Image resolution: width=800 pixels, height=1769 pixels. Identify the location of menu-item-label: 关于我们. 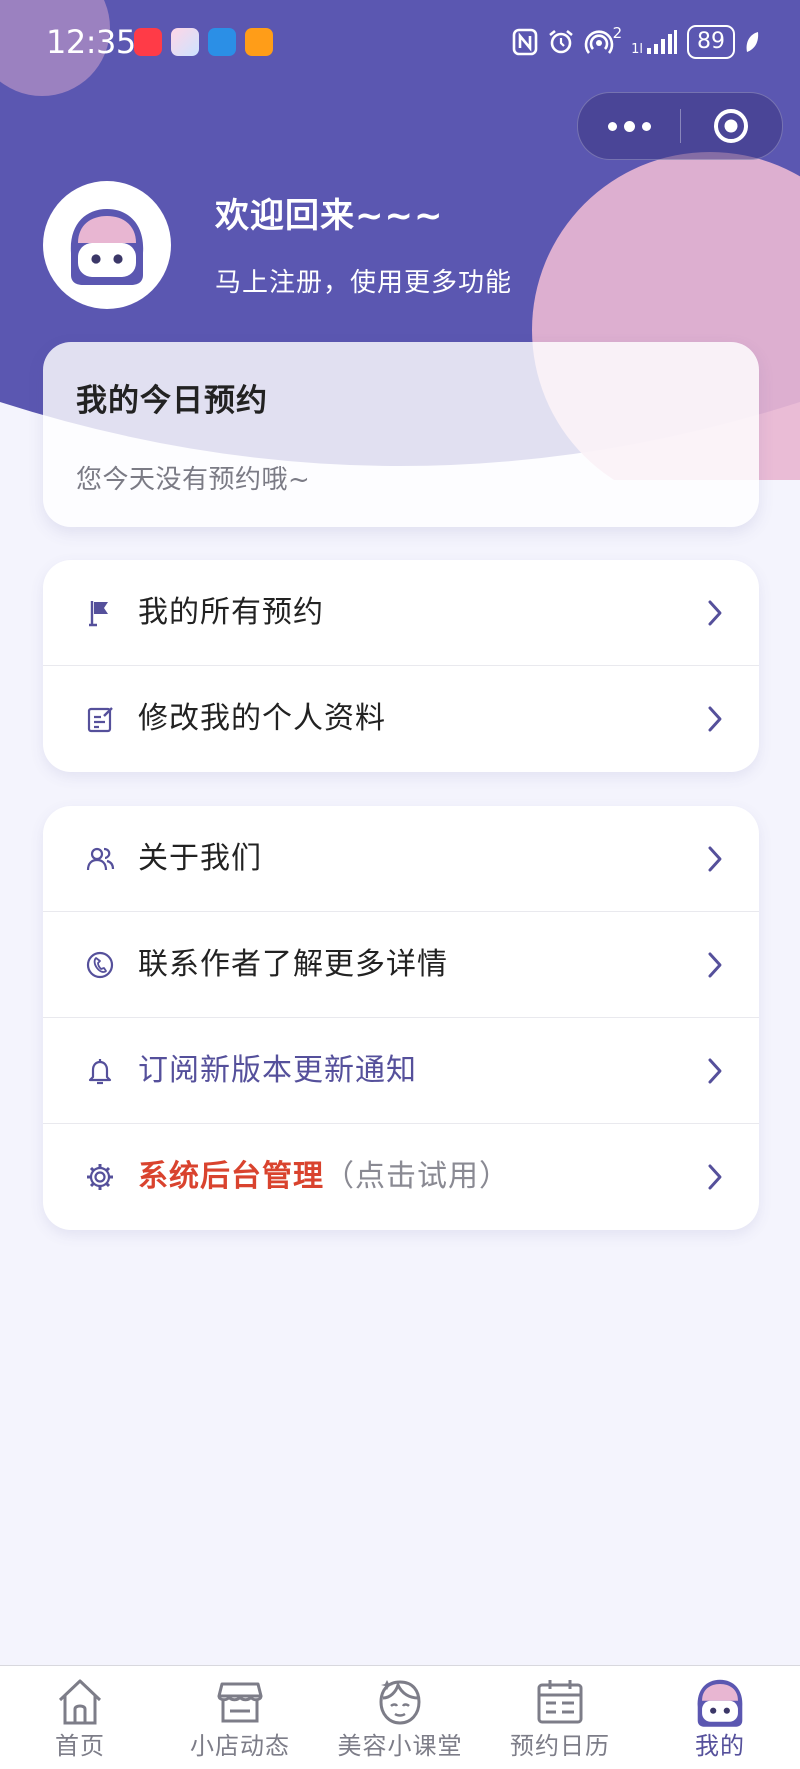
(200, 858).